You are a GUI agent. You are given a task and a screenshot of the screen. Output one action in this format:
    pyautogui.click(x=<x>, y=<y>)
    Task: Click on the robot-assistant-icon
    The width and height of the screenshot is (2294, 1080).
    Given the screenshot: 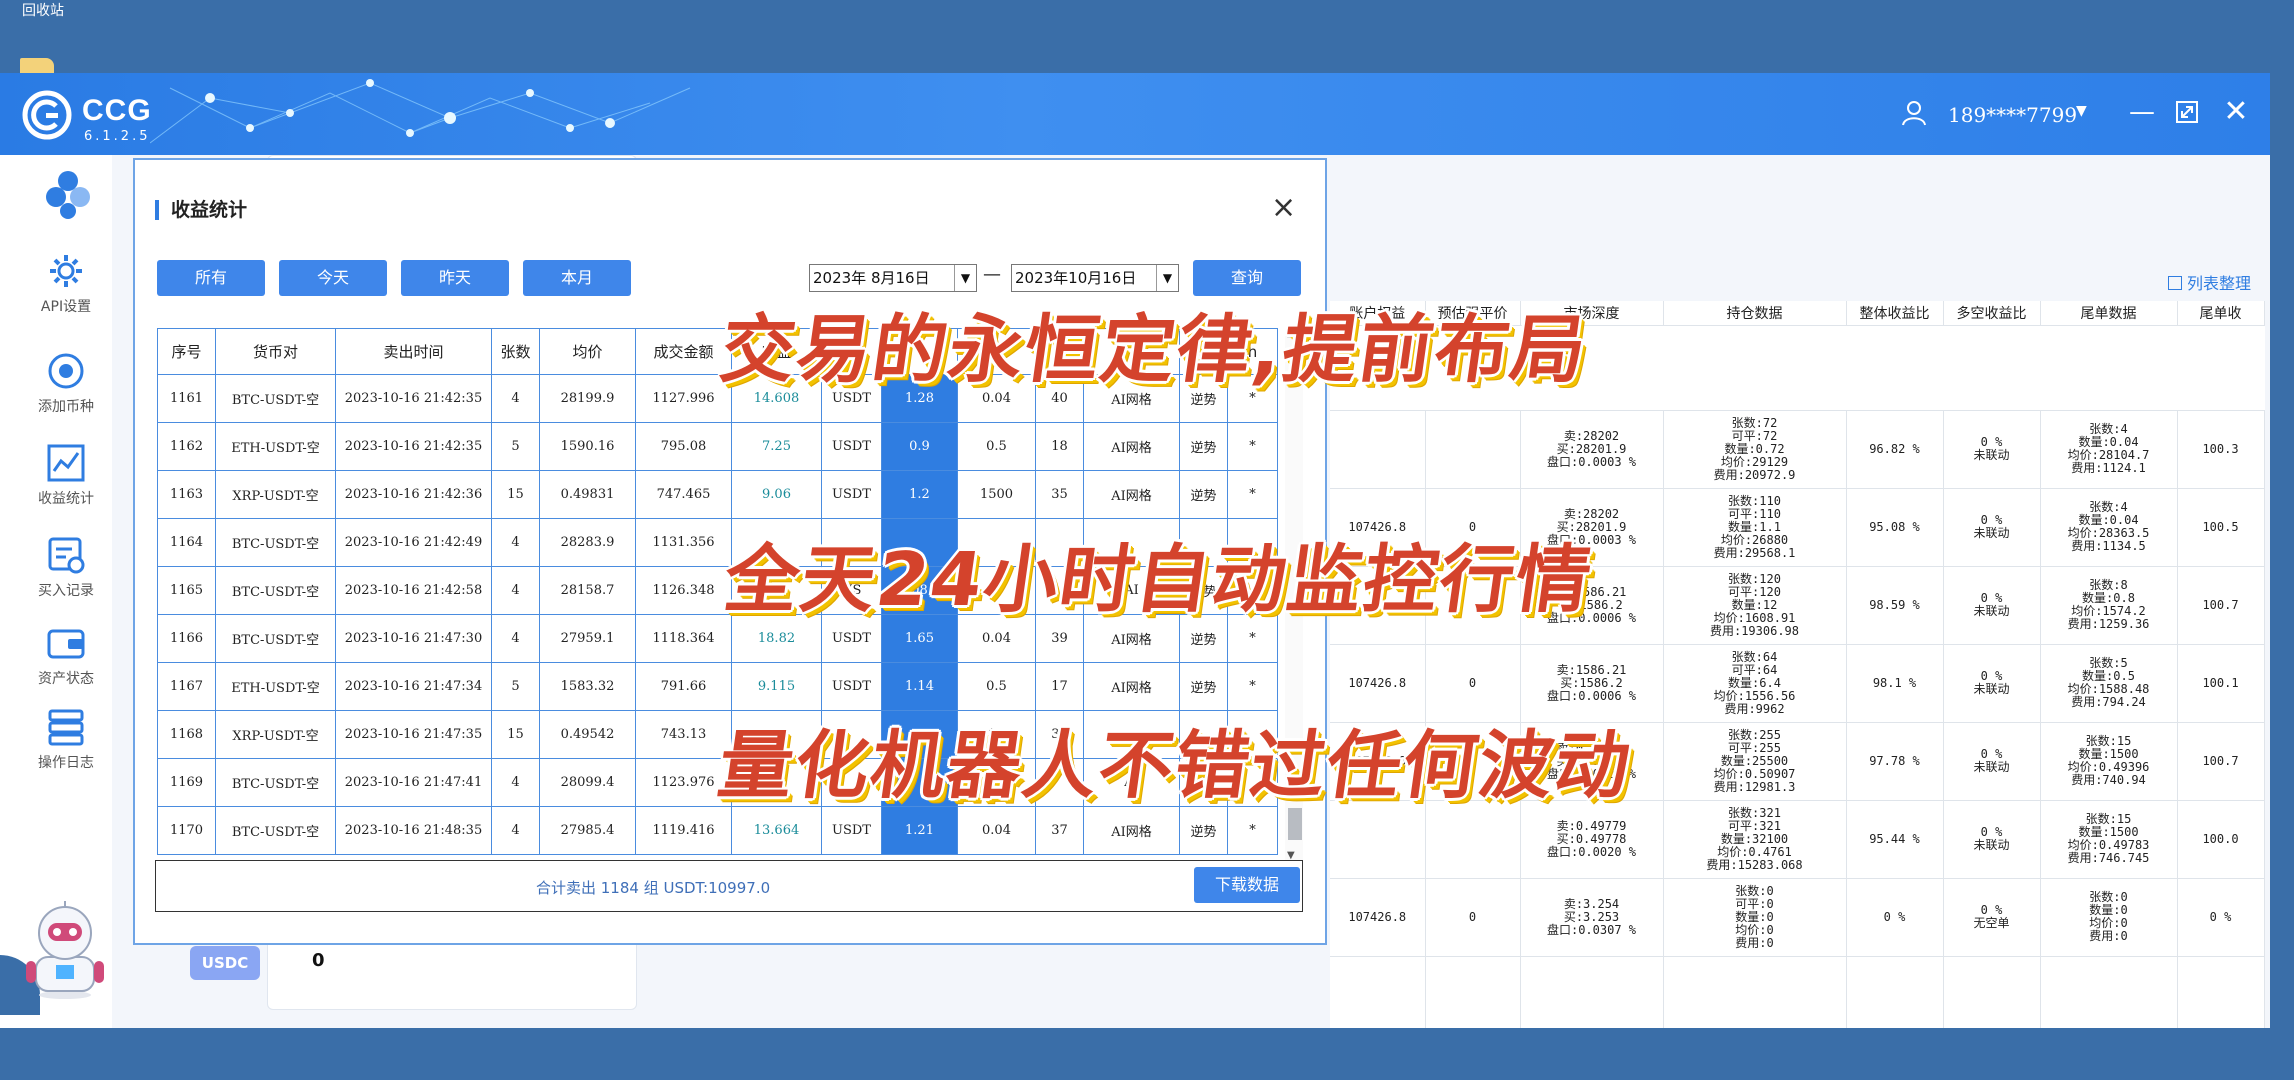 What is the action you would take?
    pyautogui.click(x=65, y=951)
    